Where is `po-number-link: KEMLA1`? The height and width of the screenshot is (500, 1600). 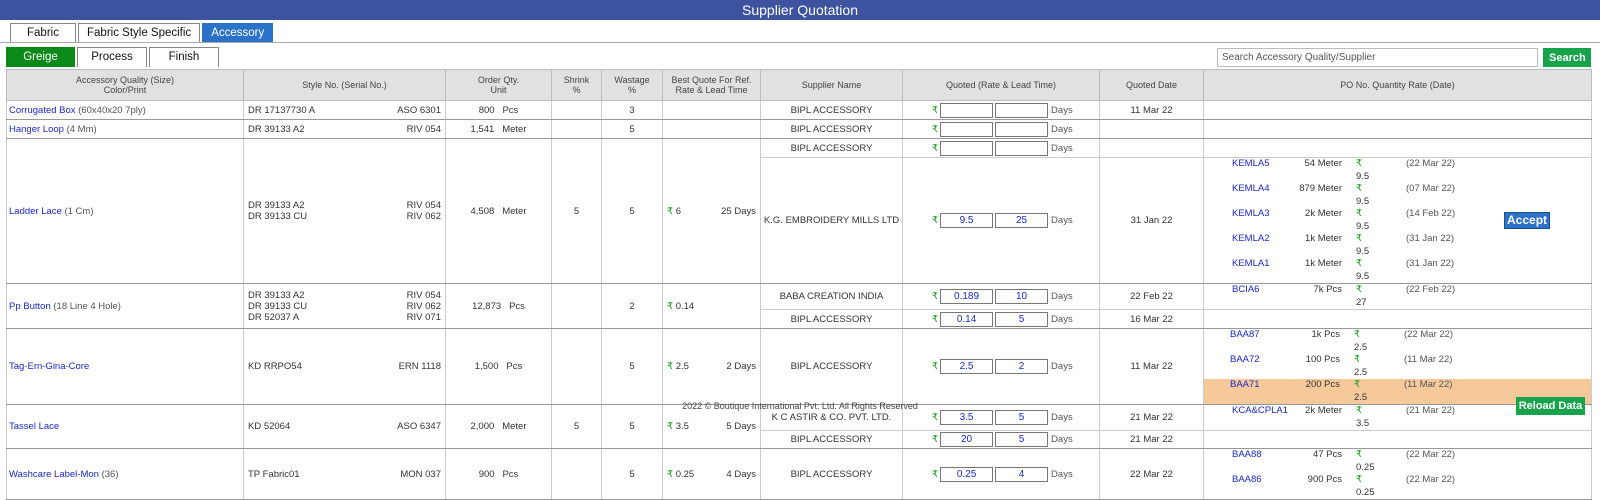
po-number-link: KEMLA1 is located at coordinates (1246, 270).